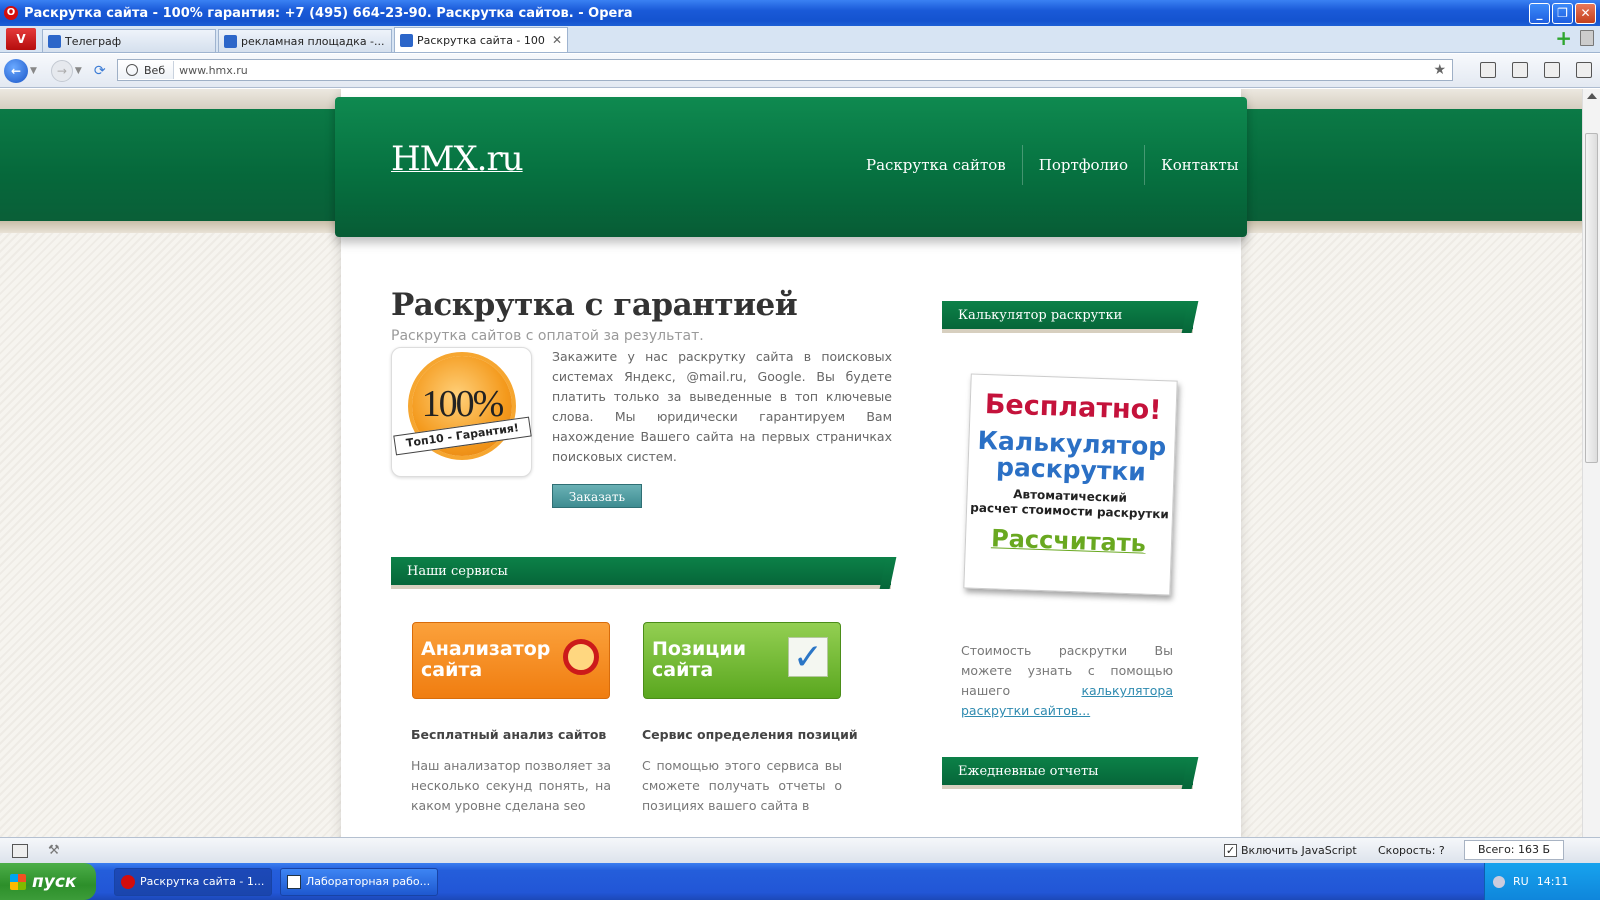 This screenshot has height=900, width=1600. I want to click on address-toolbar: ← ▼ → ▼ ⟳ Веб www.hmx.ru ★, so click(800, 71).